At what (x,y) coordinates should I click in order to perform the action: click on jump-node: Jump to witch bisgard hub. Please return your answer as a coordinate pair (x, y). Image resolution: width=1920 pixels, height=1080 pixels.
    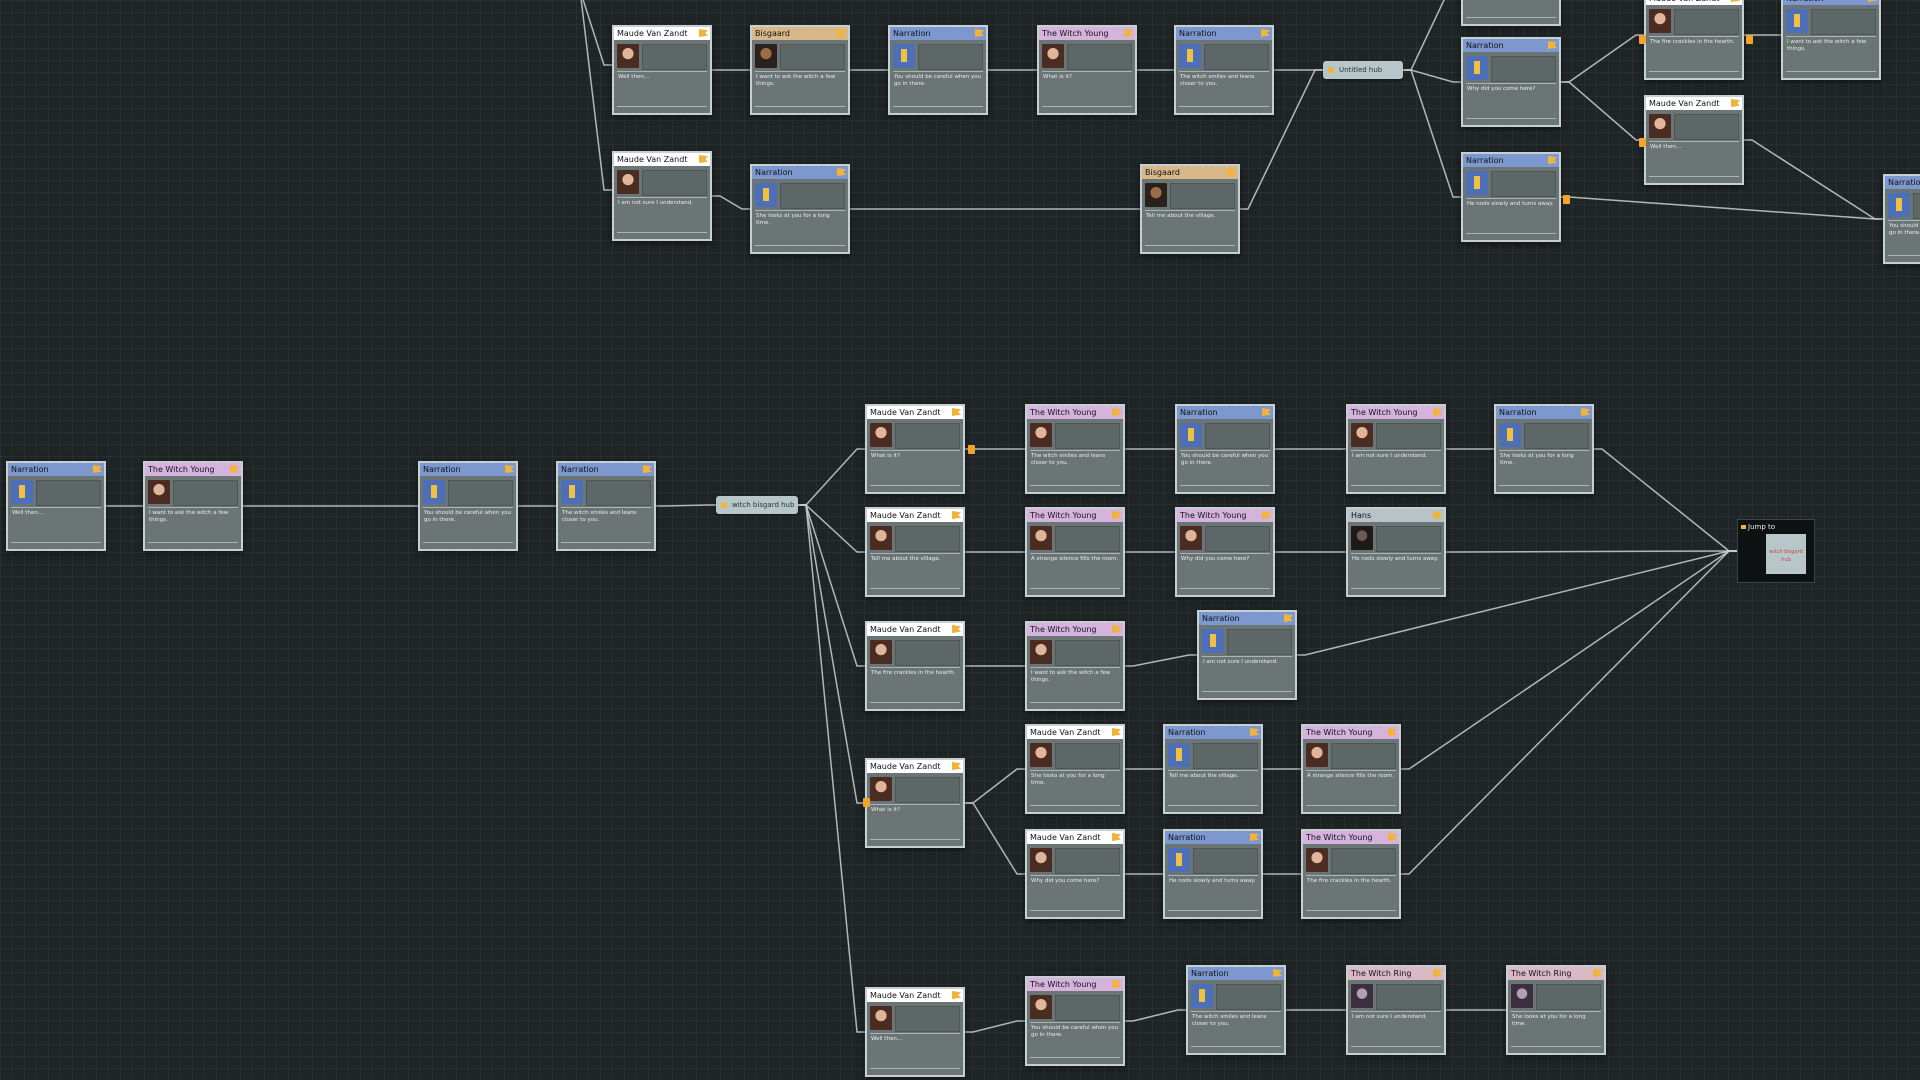
    Looking at the image, I should click on (1776, 551).